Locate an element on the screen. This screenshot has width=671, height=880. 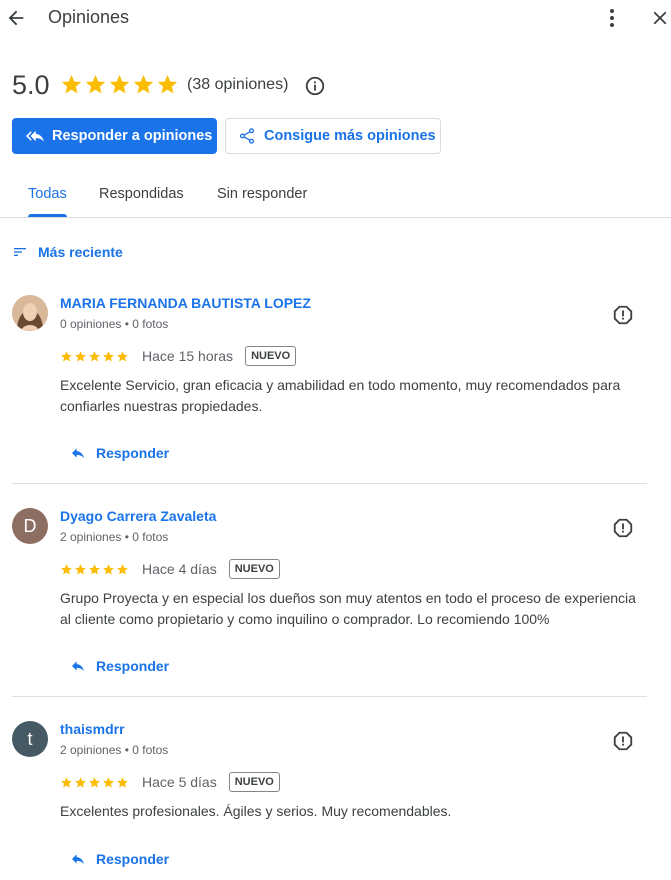
rating-value: 5.0 is located at coordinates (31, 85).